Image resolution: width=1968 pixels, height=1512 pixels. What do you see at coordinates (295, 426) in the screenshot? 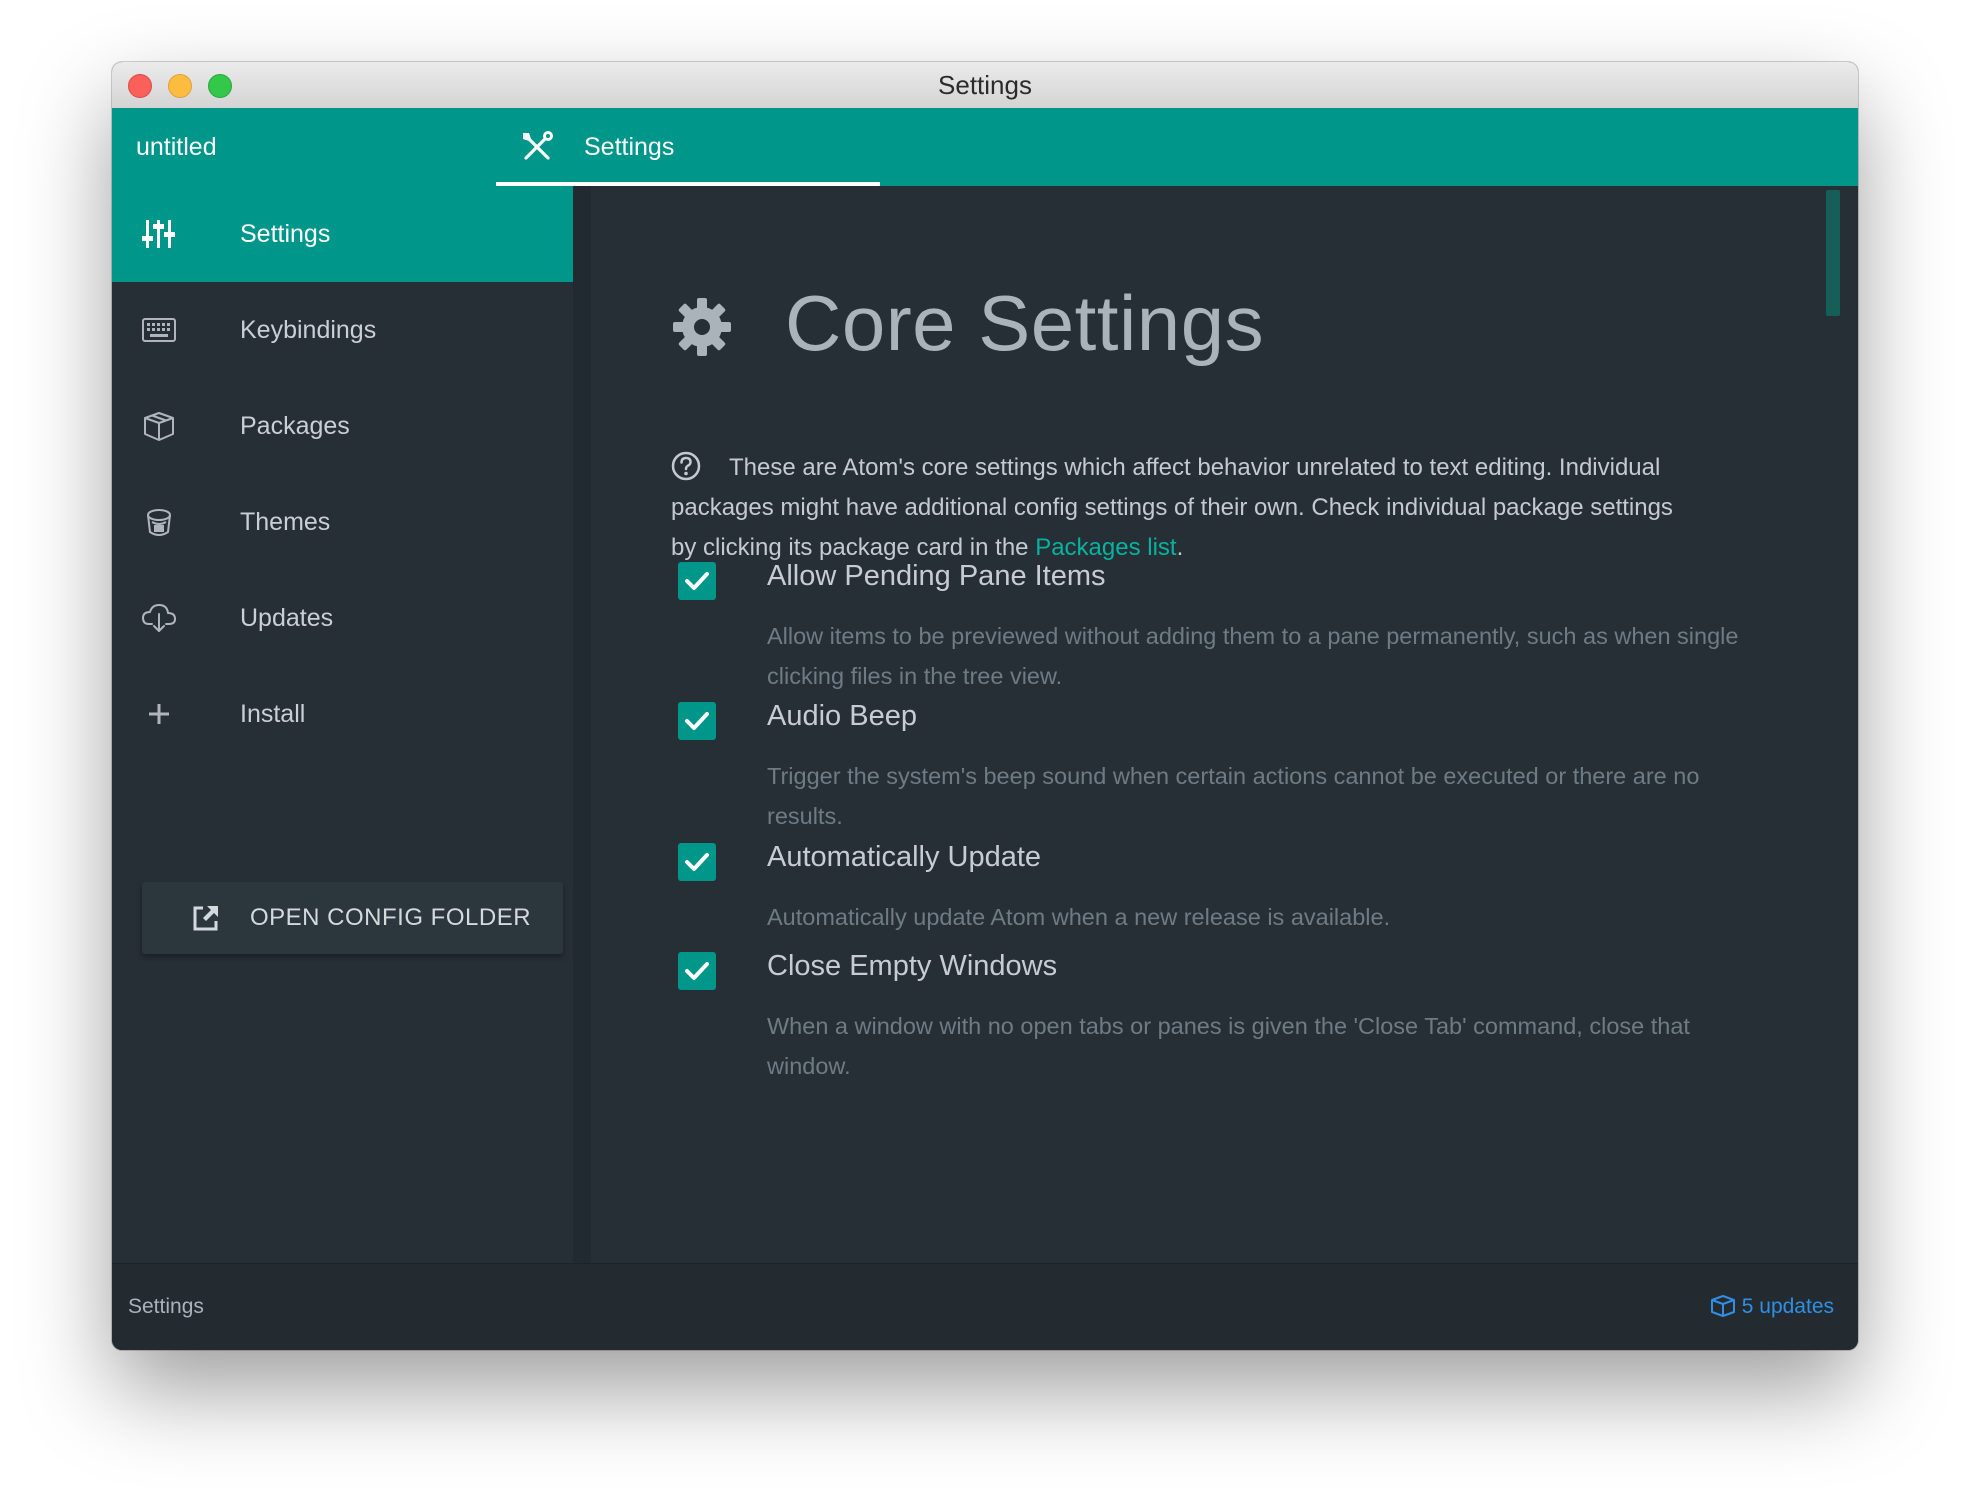
I see `sidebar-item-label: Packages` at bounding box center [295, 426].